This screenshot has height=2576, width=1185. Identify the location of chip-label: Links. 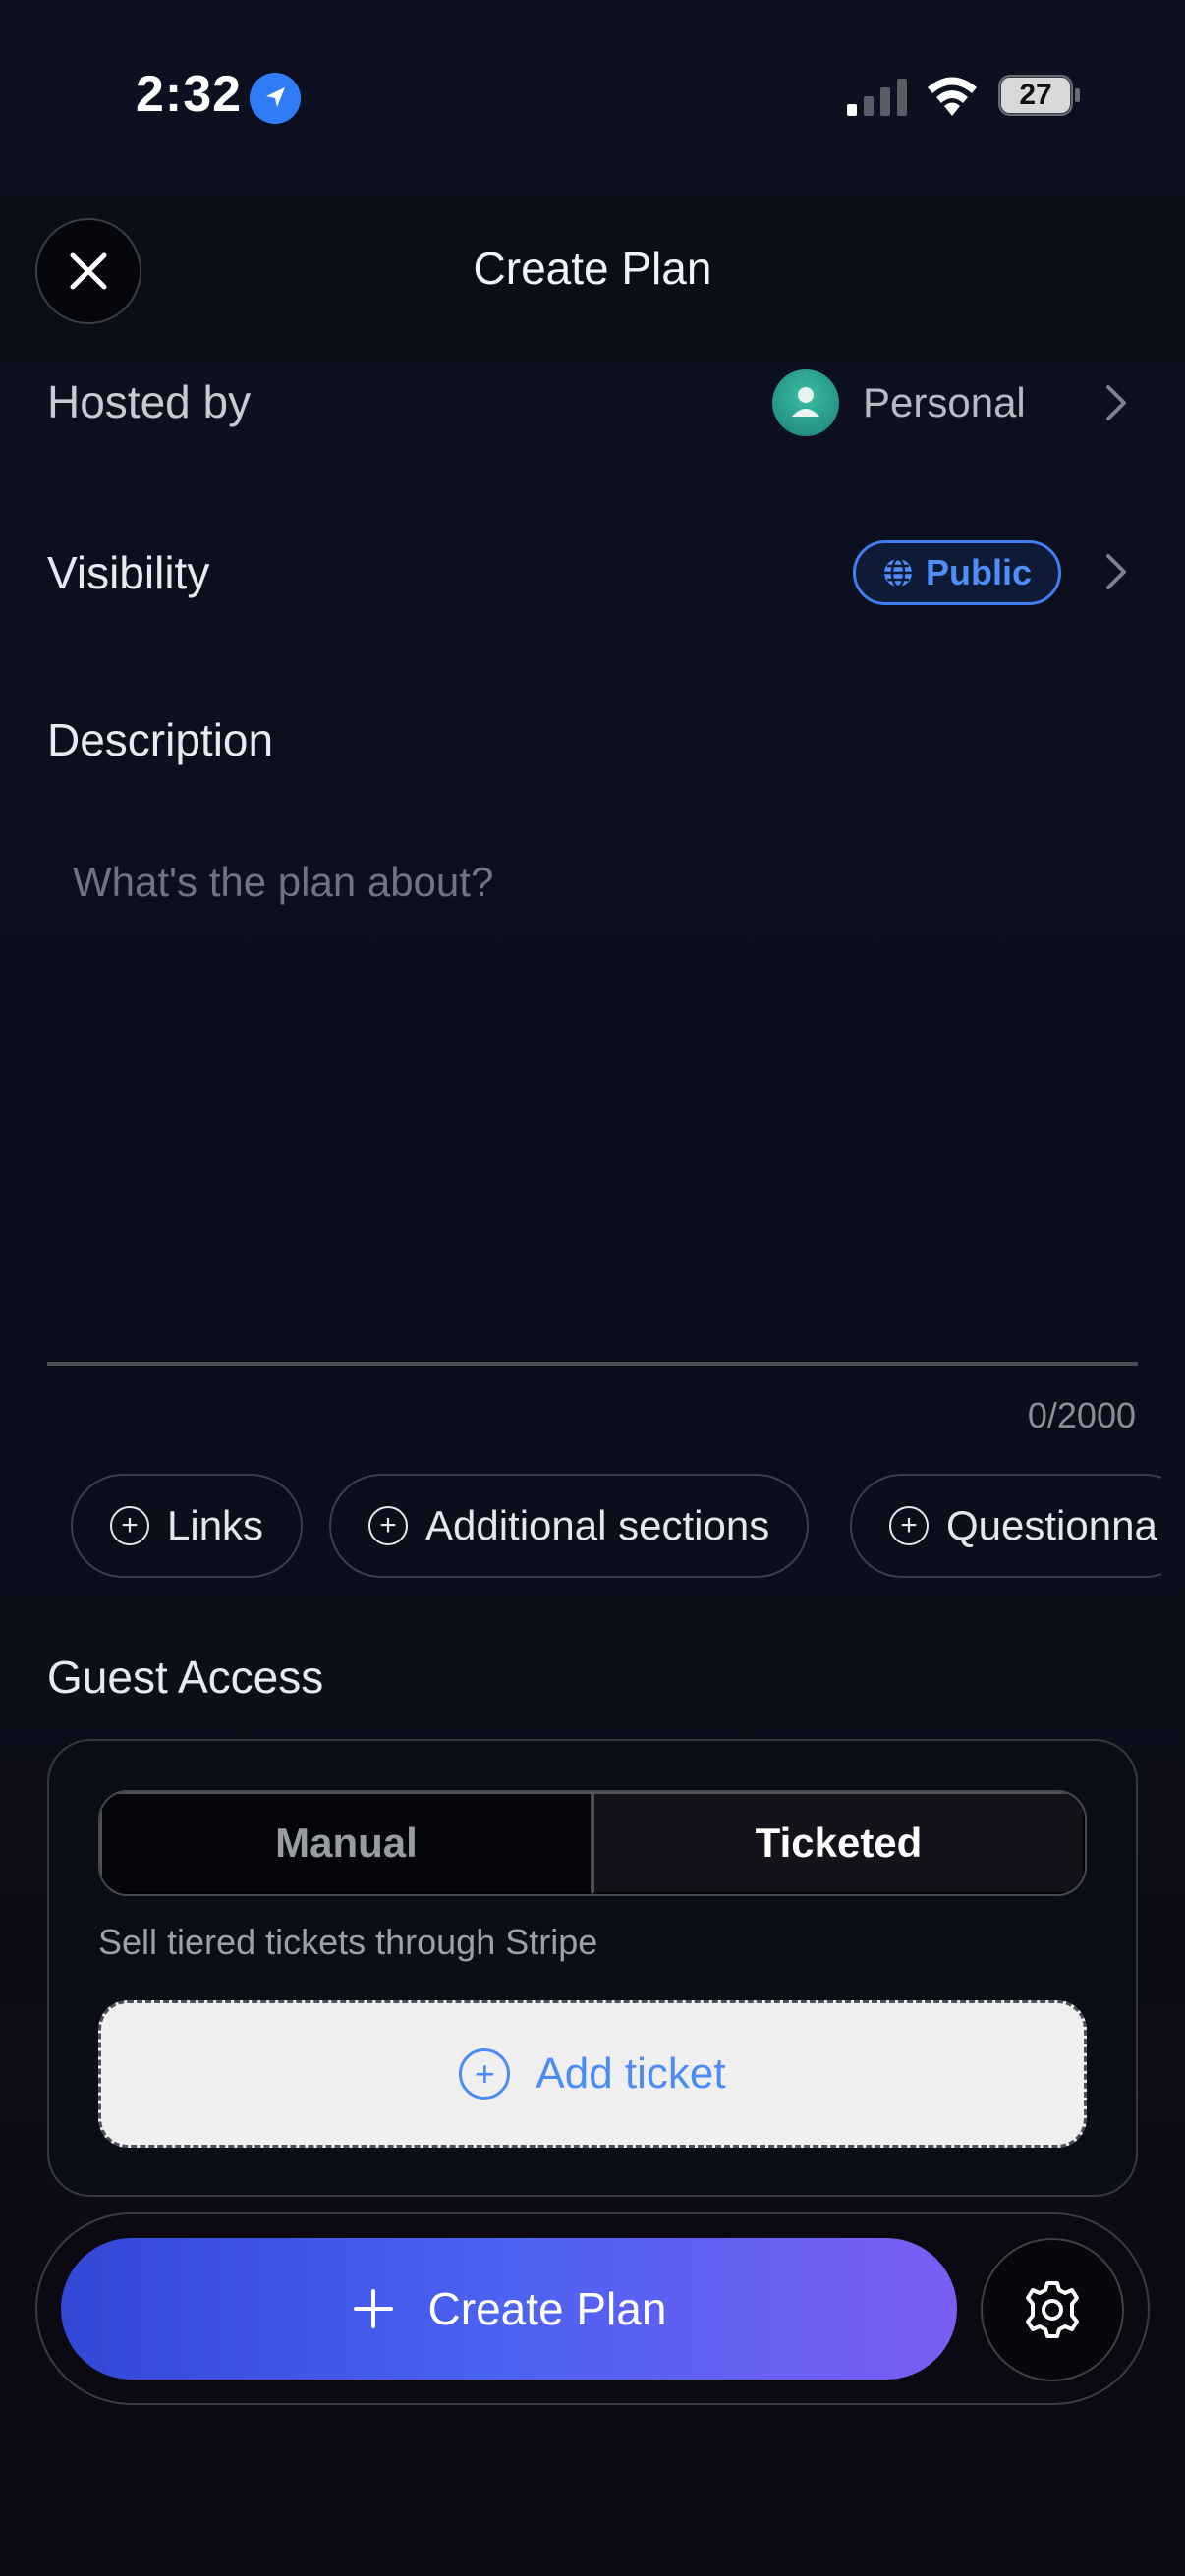
(216, 1525).